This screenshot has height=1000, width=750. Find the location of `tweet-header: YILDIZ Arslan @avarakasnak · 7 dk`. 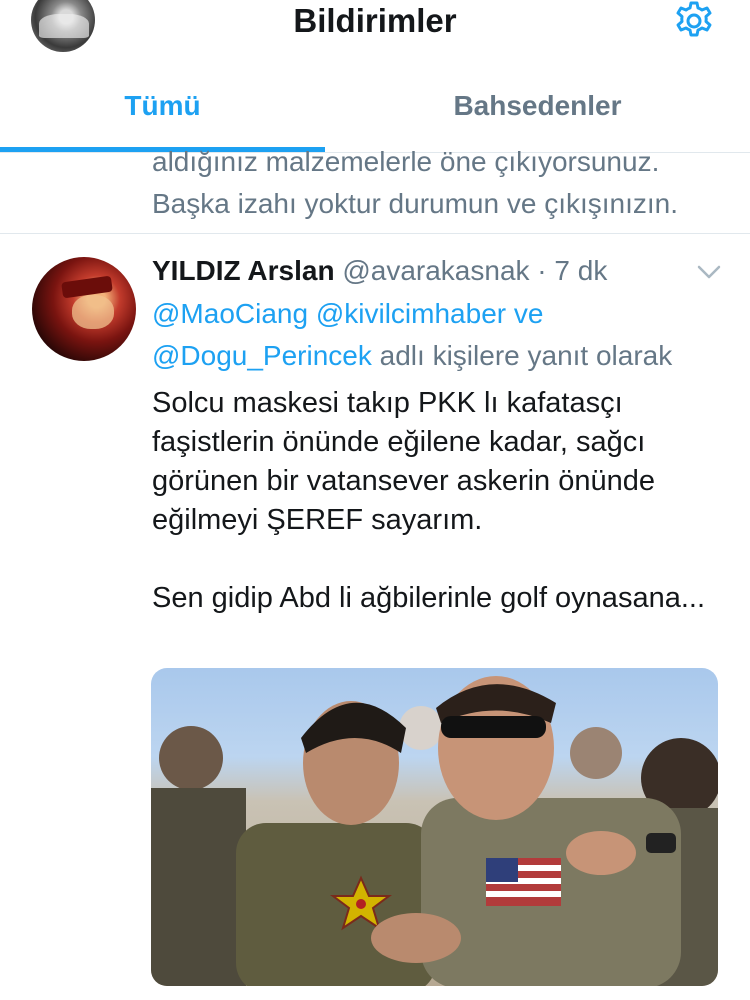

tweet-header: YILDIZ Arslan @avarakasnak · 7 dk is located at coordinates (379, 271).